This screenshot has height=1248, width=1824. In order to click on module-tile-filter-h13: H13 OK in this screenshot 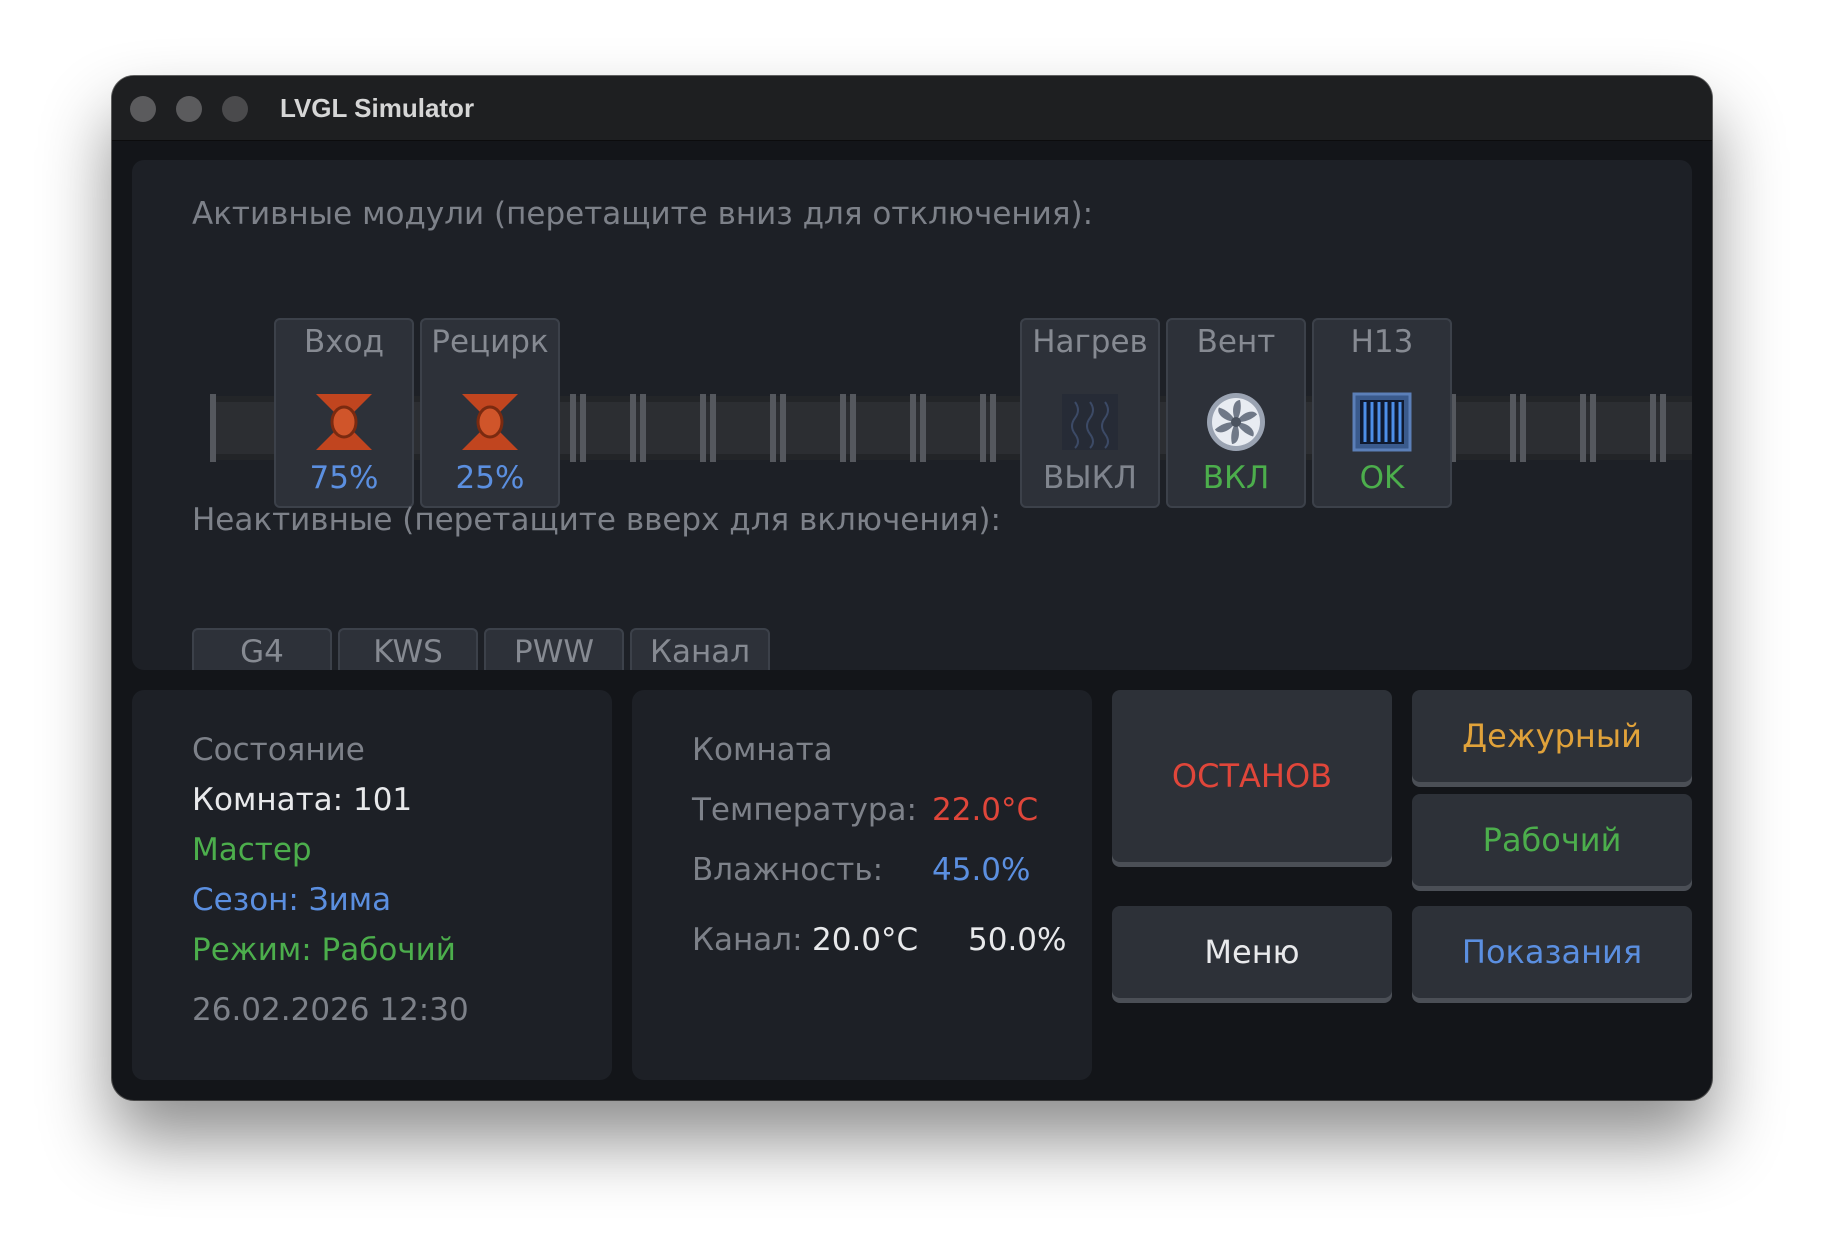, I will do `click(1382, 413)`.